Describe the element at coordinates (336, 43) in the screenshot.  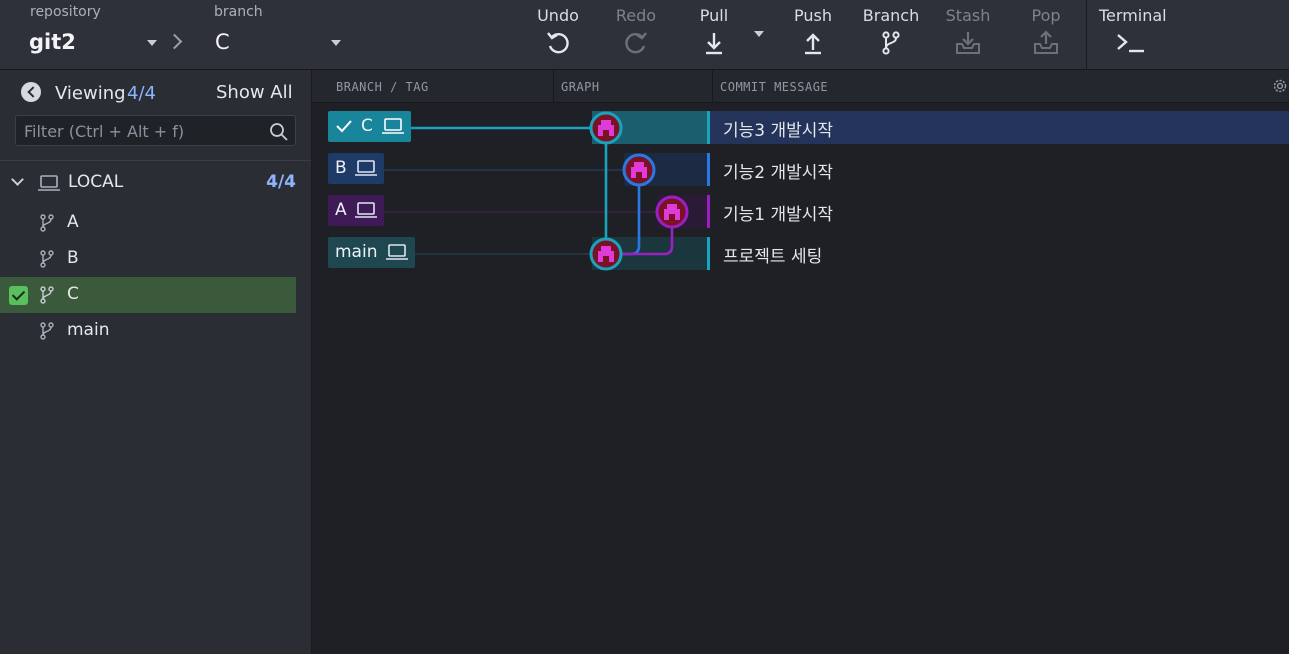
I see `branch-dropdown-caret-icon` at that location.